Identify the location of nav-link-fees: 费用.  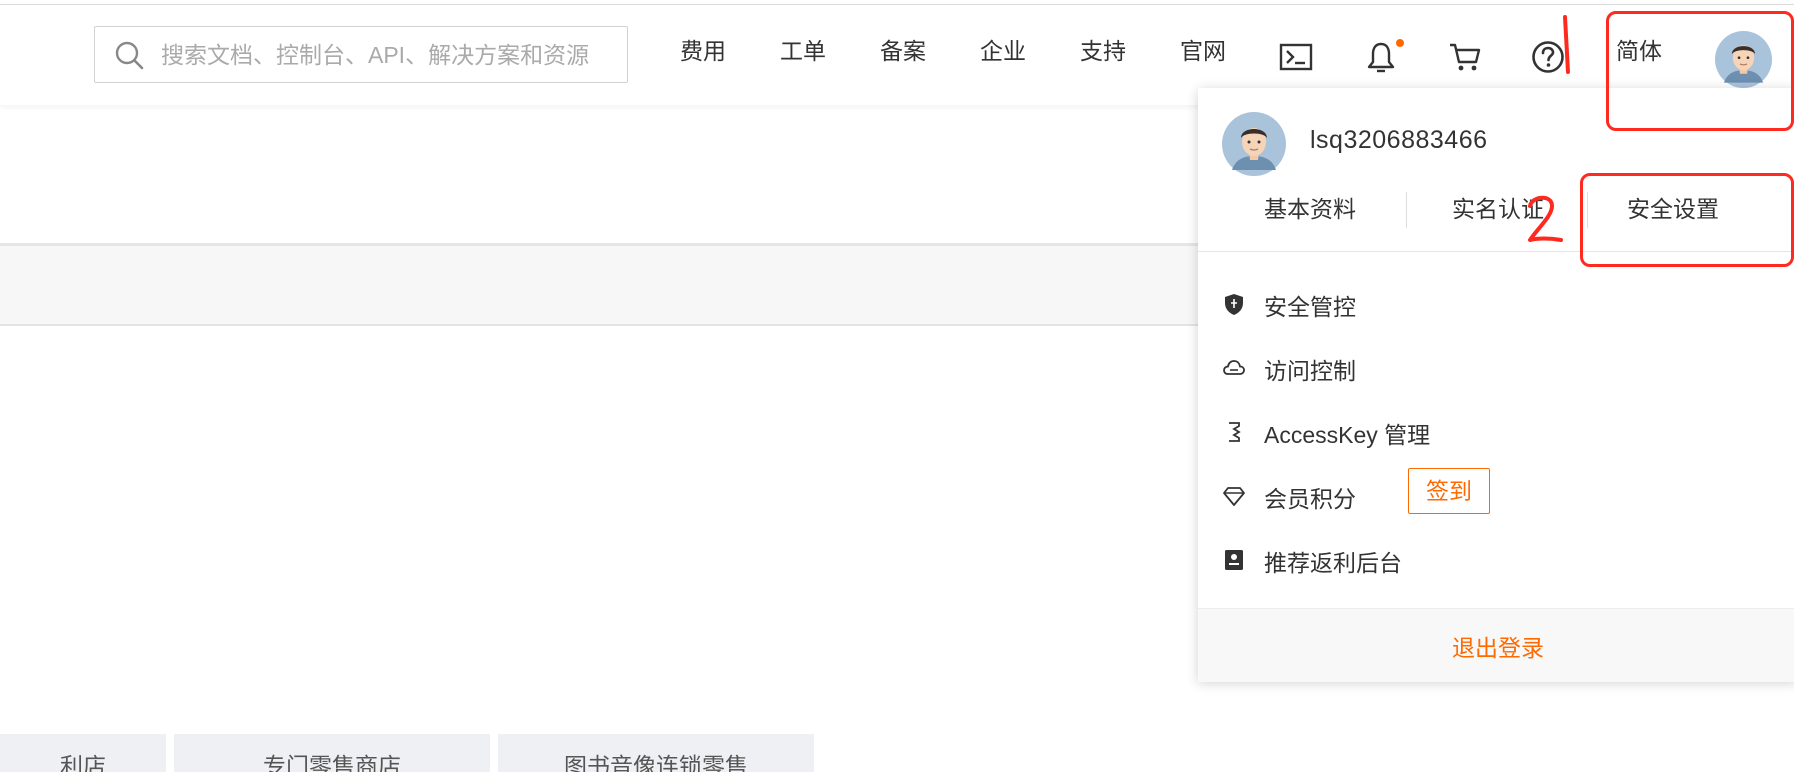
(703, 51).